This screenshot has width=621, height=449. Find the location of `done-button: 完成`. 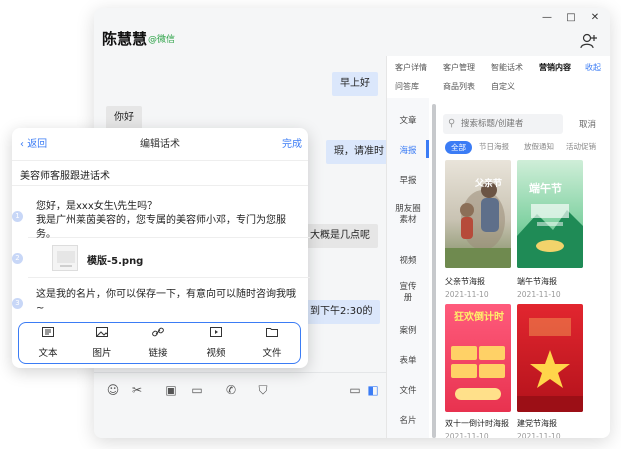

done-button: 完成 is located at coordinates (292, 142).